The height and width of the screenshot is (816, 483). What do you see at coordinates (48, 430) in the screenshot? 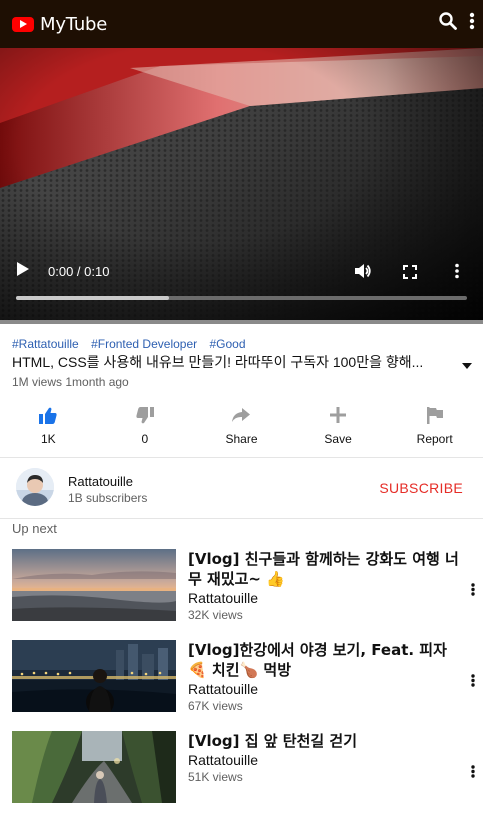
I see `like-button: 1K` at bounding box center [48, 430].